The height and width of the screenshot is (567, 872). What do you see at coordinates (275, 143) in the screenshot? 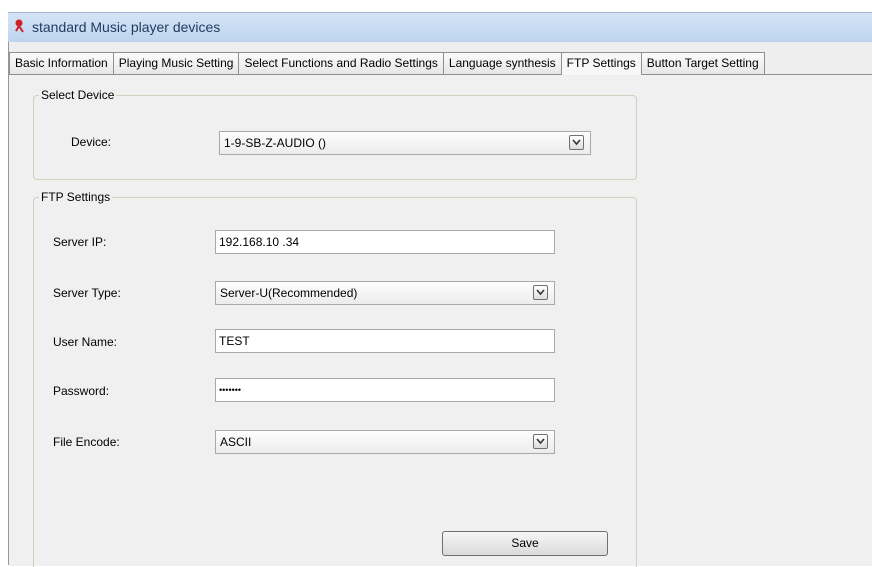
I see `device-select-value: 1-9-SB-Z-AUDIO ()` at bounding box center [275, 143].